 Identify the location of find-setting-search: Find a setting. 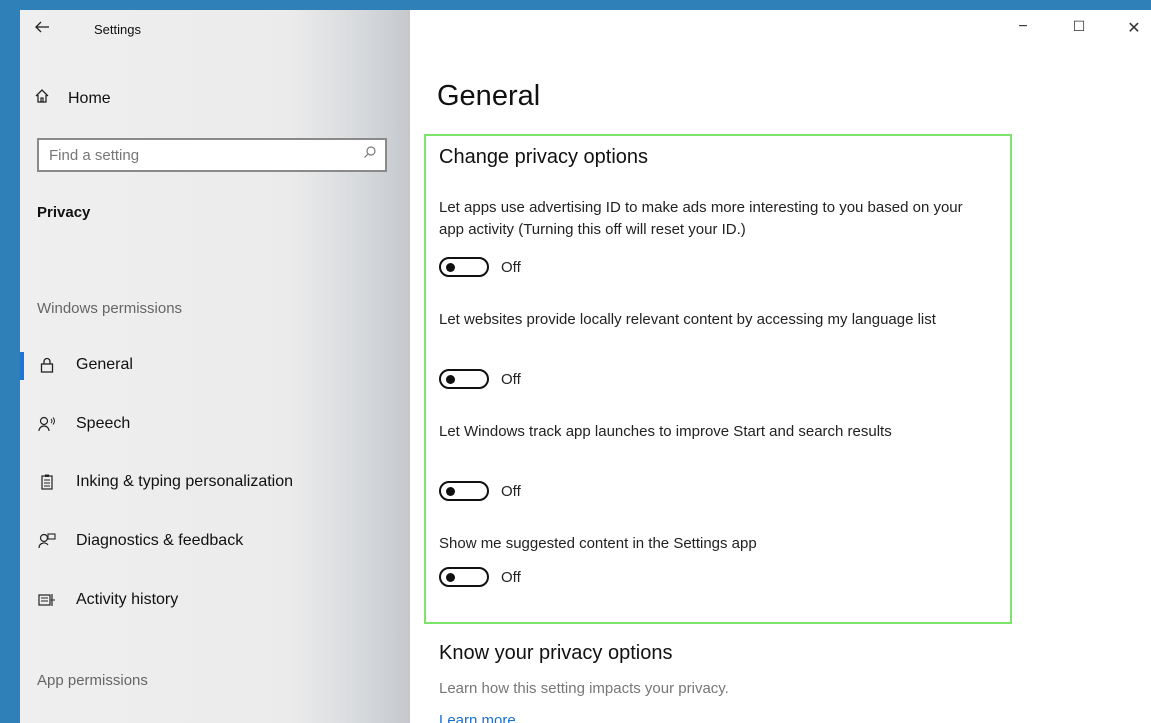
(212, 155).